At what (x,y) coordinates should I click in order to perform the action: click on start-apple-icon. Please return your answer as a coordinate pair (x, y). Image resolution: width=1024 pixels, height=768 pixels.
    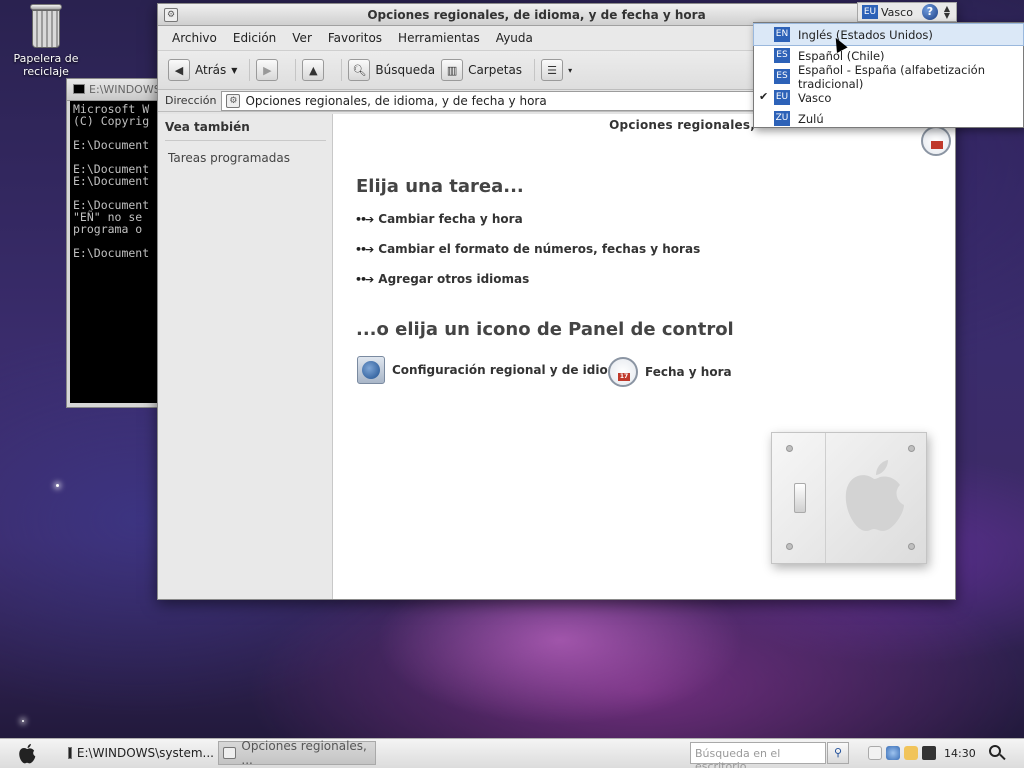
    Looking at the image, I should click on (27, 754).